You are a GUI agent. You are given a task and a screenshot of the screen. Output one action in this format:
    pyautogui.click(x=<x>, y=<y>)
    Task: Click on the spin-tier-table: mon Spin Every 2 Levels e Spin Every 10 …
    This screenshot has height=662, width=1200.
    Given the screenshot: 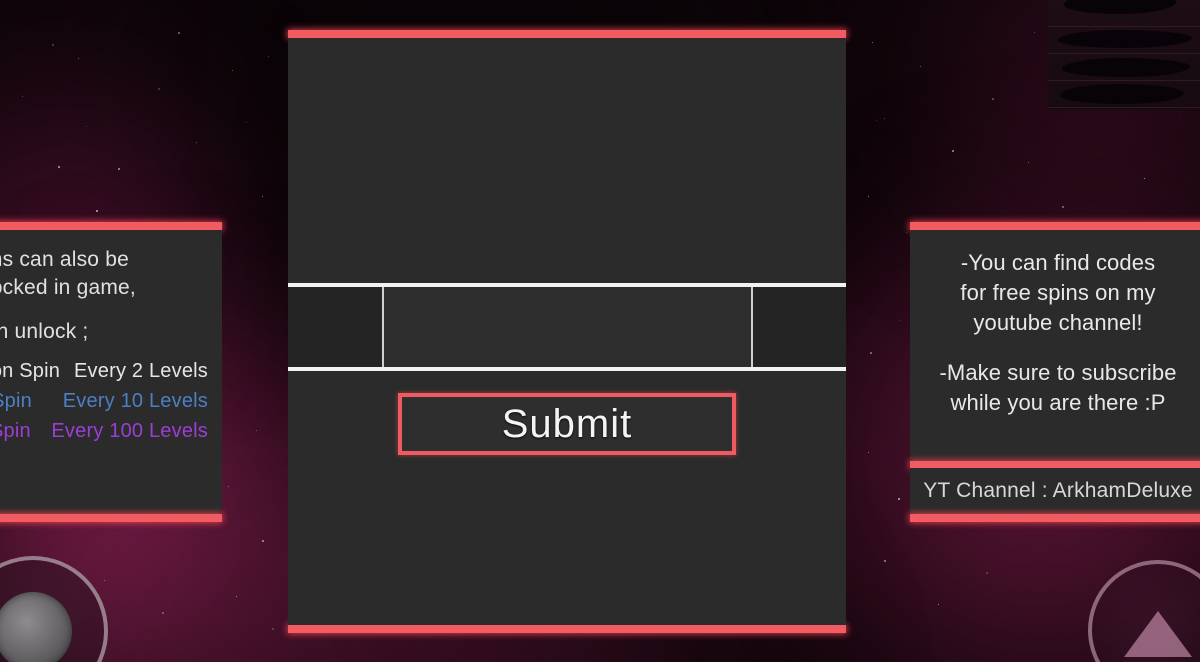 What is the action you would take?
    pyautogui.click(x=104, y=401)
    